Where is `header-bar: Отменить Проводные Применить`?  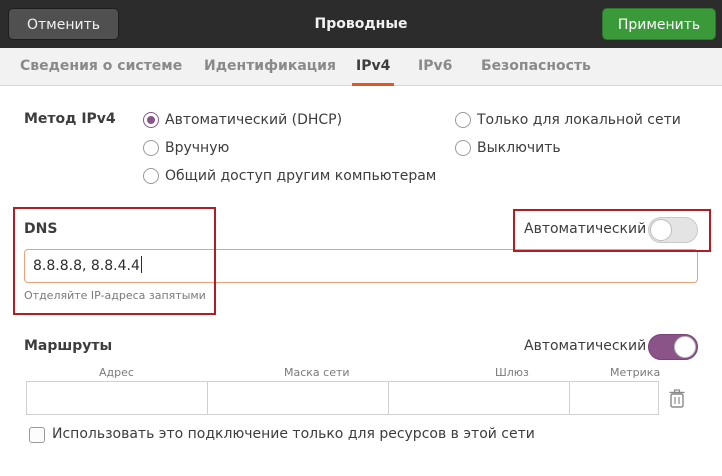
header-bar: Отменить Проводные Применить is located at coordinates (361, 24).